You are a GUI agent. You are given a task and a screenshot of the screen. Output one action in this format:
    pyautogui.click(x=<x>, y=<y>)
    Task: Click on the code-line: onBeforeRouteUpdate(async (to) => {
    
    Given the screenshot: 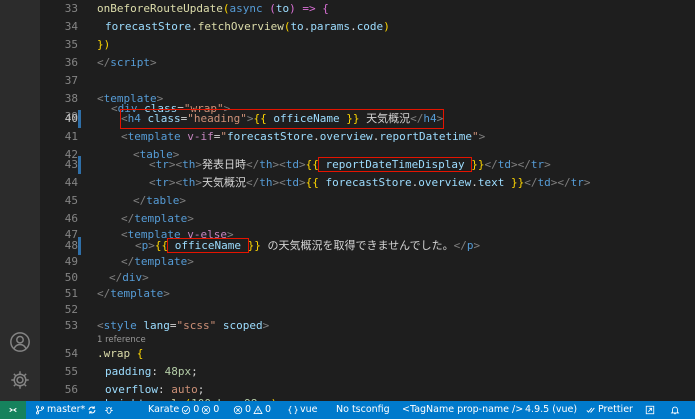 What is the action you would take?
    pyautogui.click(x=213, y=8)
    